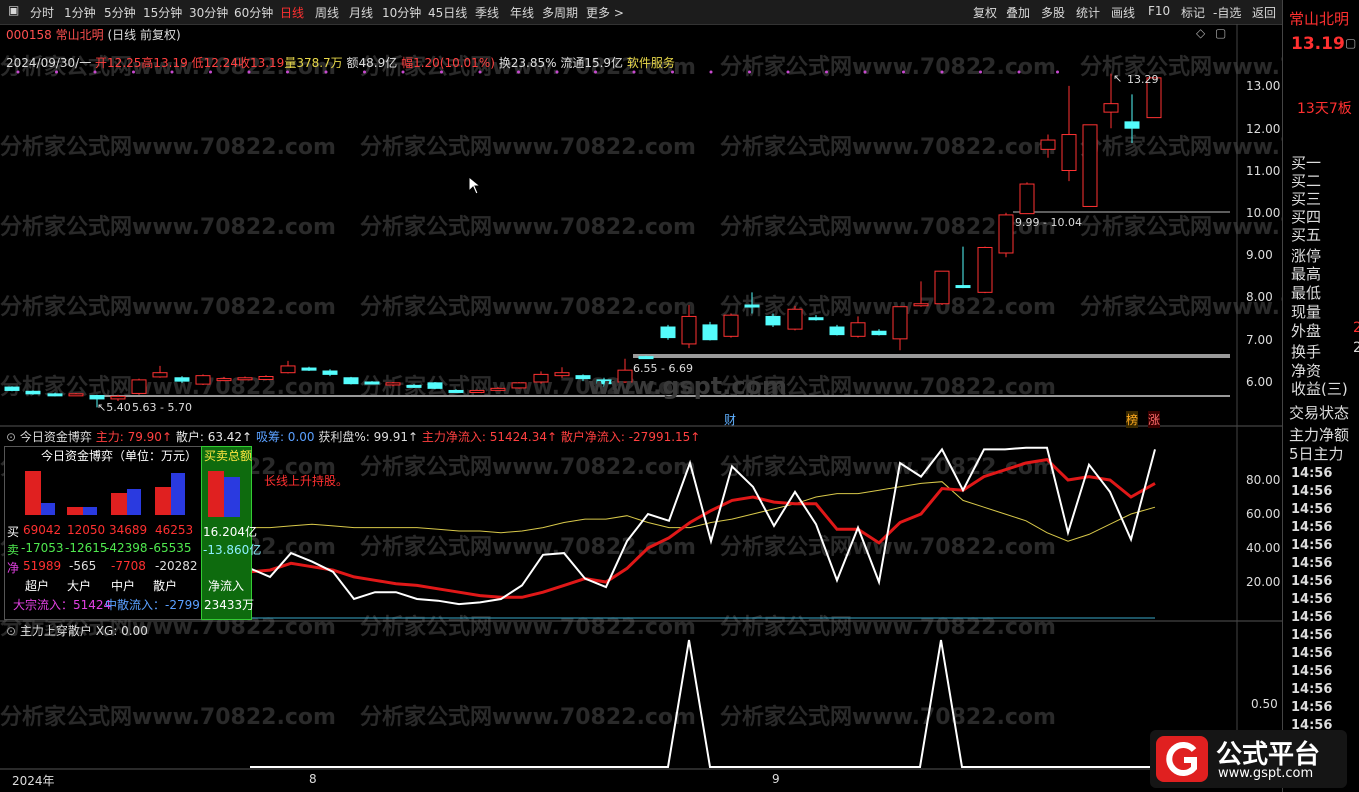 The height and width of the screenshot is (792, 1359). What do you see at coordinates (1200, 33) in the screenshot?
I see `diamond-icon: ◇` at bounding box center [1200, 33].